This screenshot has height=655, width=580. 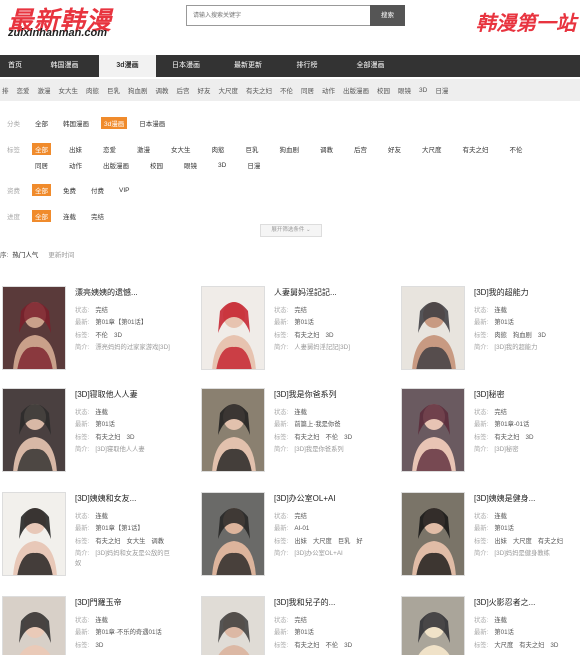 What do you see at coordinates (324, 498) in the screenshot?
I see `comic-title: [3D]办公室OL+AI` at bounding box center [324, 498].